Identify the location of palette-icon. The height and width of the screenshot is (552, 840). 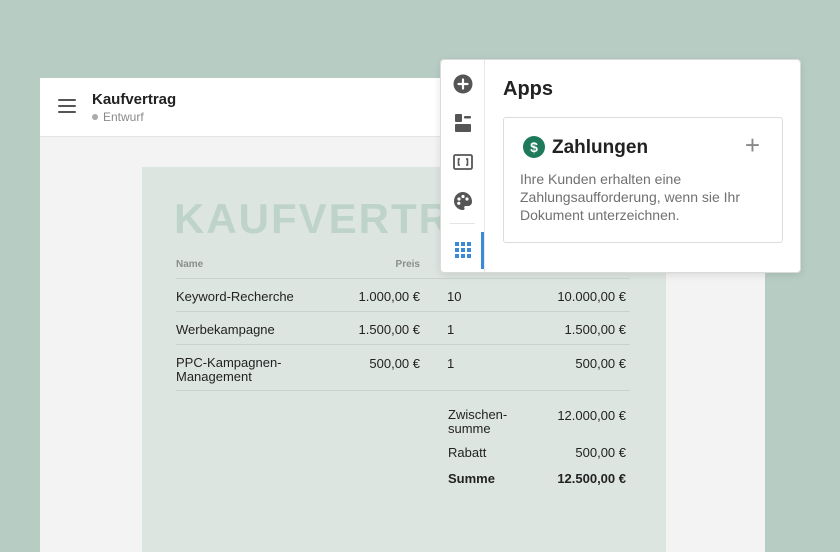
(463, 201).